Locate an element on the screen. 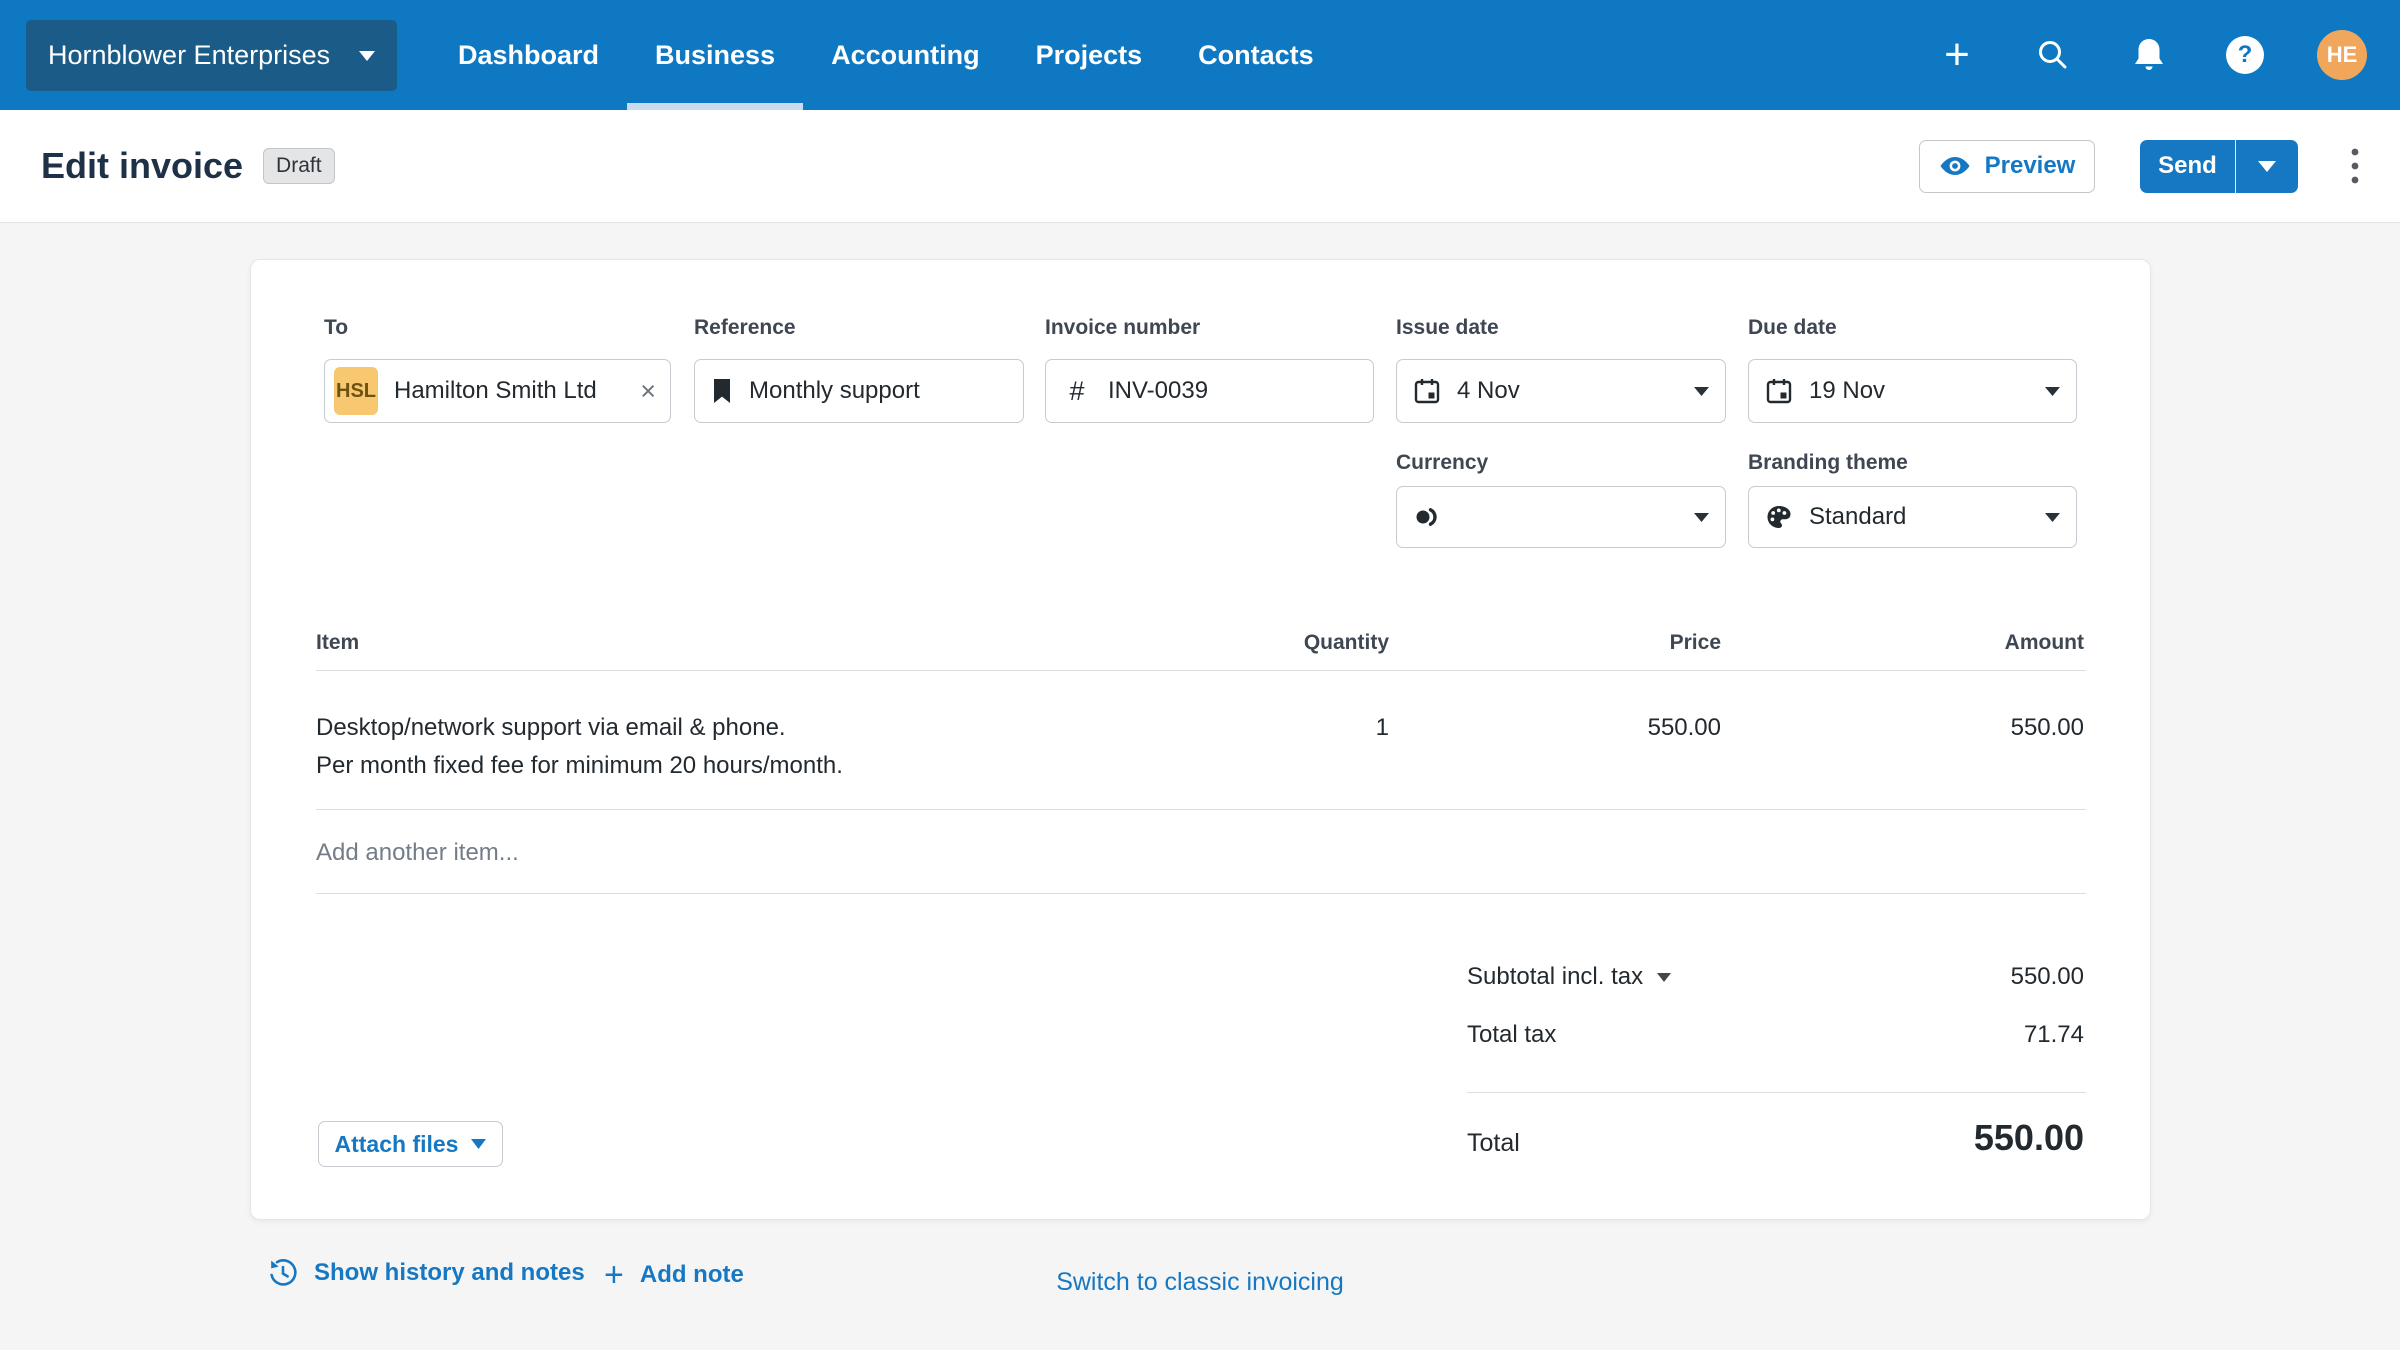 This screenshot has height=1350, width=2400. subtotal-value: 550.00 is located at coordinates (2047, 976).